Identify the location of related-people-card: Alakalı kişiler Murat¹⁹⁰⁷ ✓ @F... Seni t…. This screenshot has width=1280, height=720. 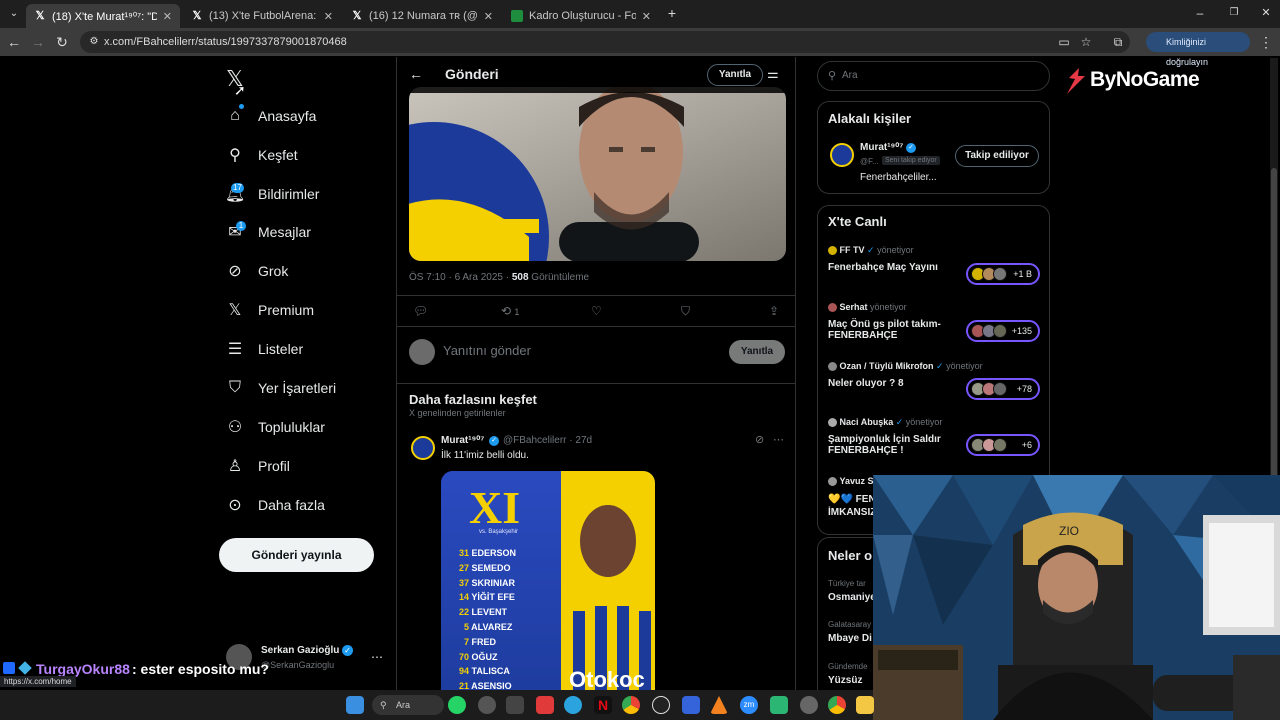
(933, 147).